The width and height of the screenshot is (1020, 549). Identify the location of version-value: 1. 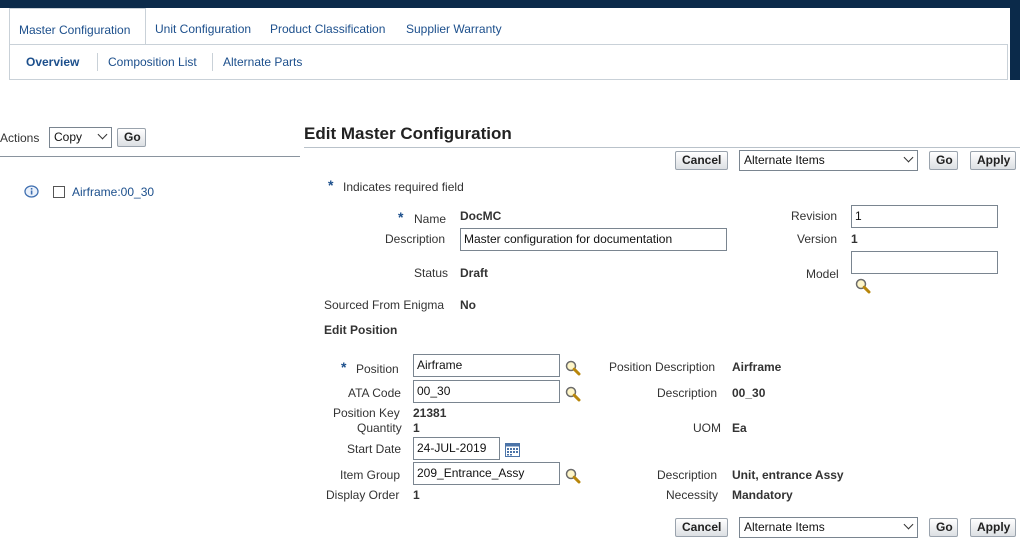
(854, 239).